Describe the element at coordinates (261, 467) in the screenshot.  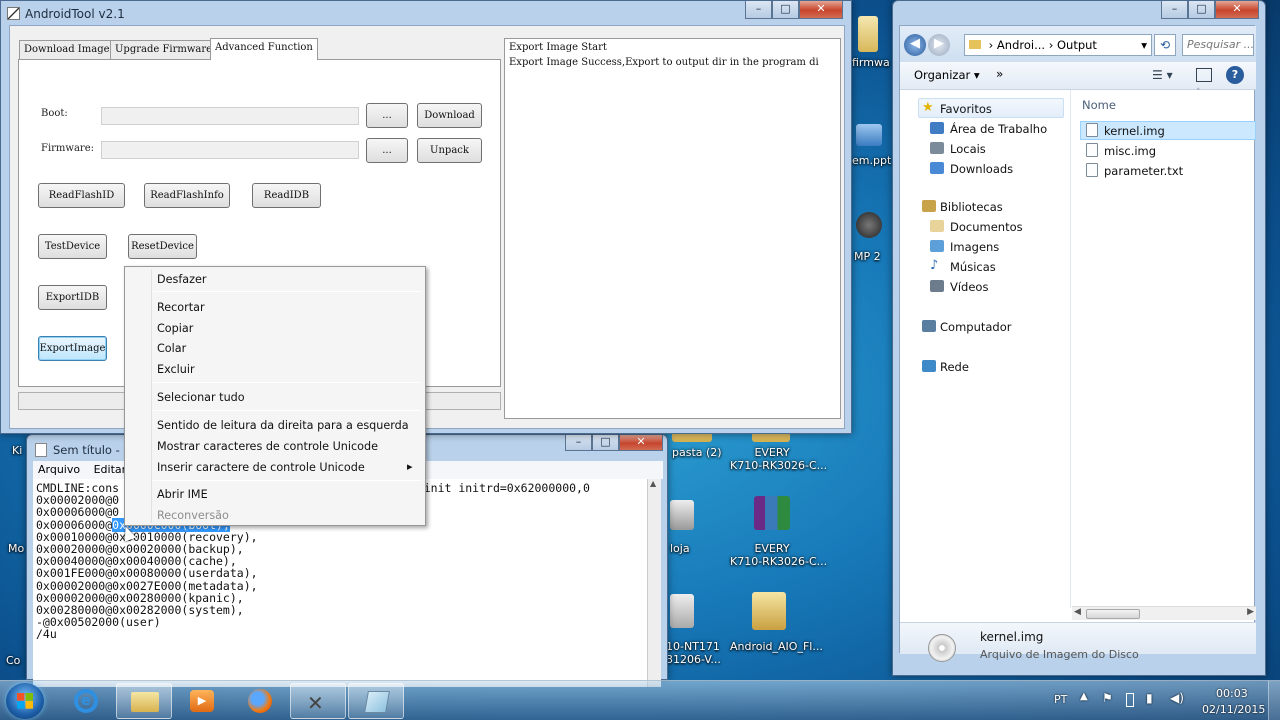
I see `menu-item-insert-unicode: Inserir caractere de controle Unicode` at that location.